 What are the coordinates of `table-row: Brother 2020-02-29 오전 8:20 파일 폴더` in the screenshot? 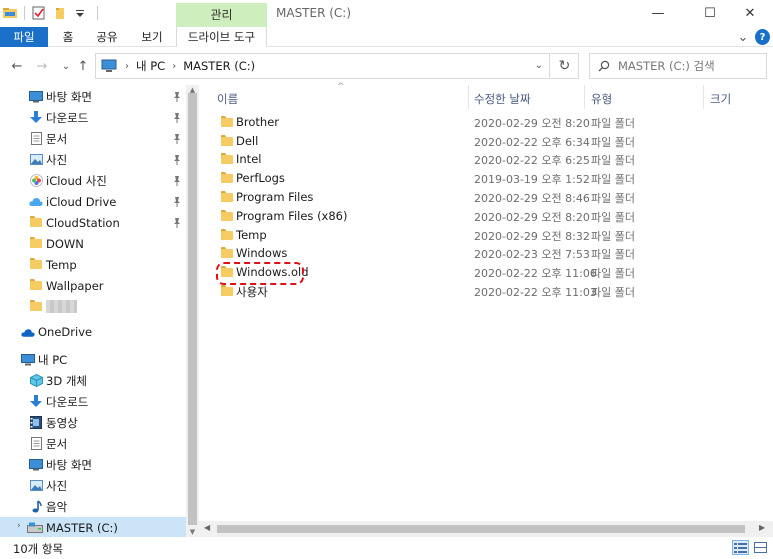 It's located at (483, 122).